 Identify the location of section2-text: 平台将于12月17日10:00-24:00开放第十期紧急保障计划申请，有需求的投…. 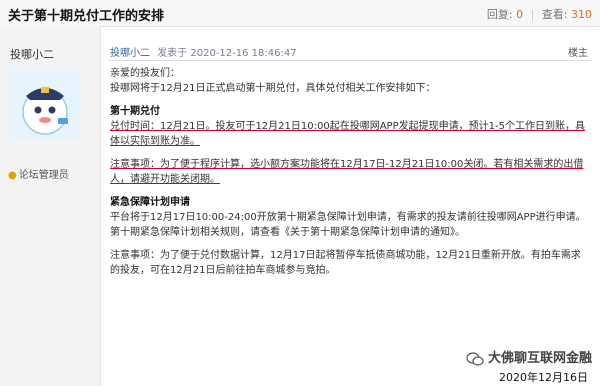
(348, 225).